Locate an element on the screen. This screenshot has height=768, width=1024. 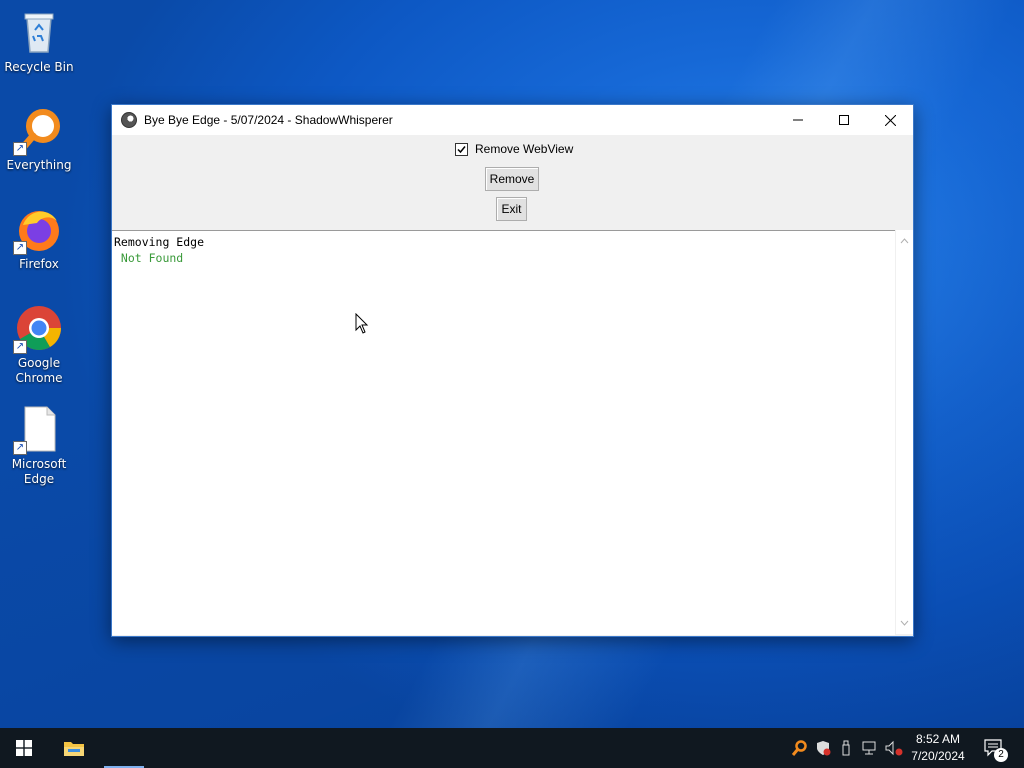
tray-volume-muted-icon is located at coordinates (894, 748).